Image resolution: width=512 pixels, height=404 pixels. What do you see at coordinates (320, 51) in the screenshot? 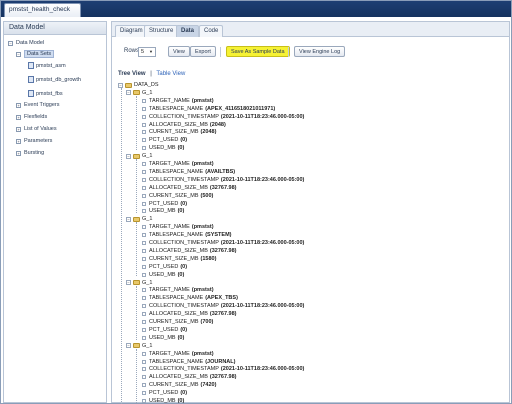
I see `view-engine-log-button: View Engine Log` at bounding box center [320, 51].